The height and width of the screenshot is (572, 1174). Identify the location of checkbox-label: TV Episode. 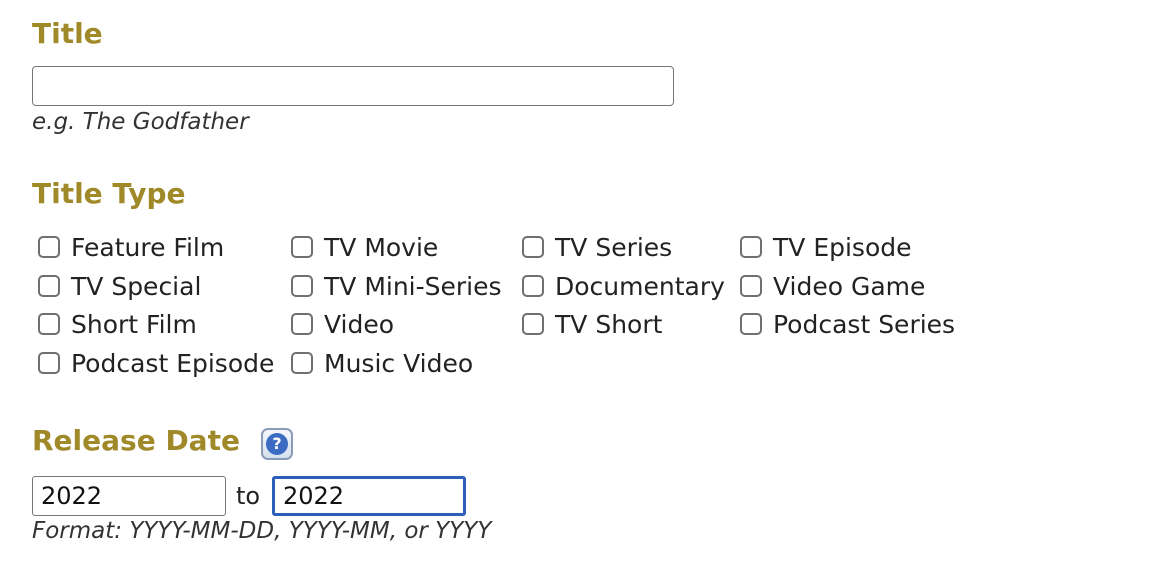
(842, 247).